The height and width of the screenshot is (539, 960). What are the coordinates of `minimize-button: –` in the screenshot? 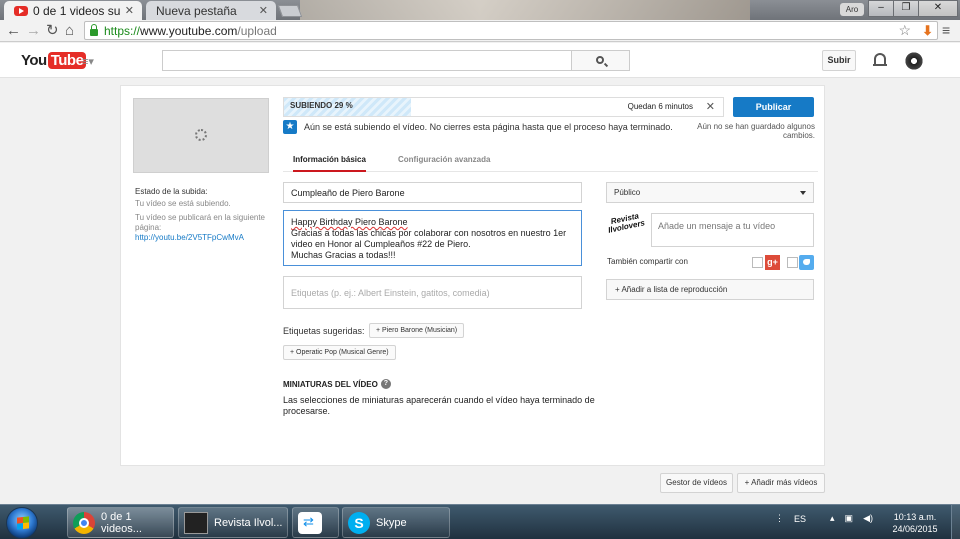 It's located at (881, 8).